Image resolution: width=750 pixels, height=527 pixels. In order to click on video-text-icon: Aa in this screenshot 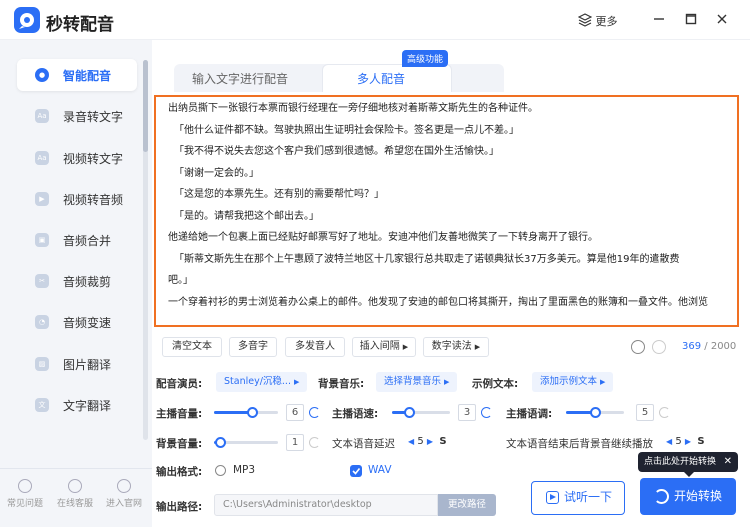, I will do `click(42, 158)`.